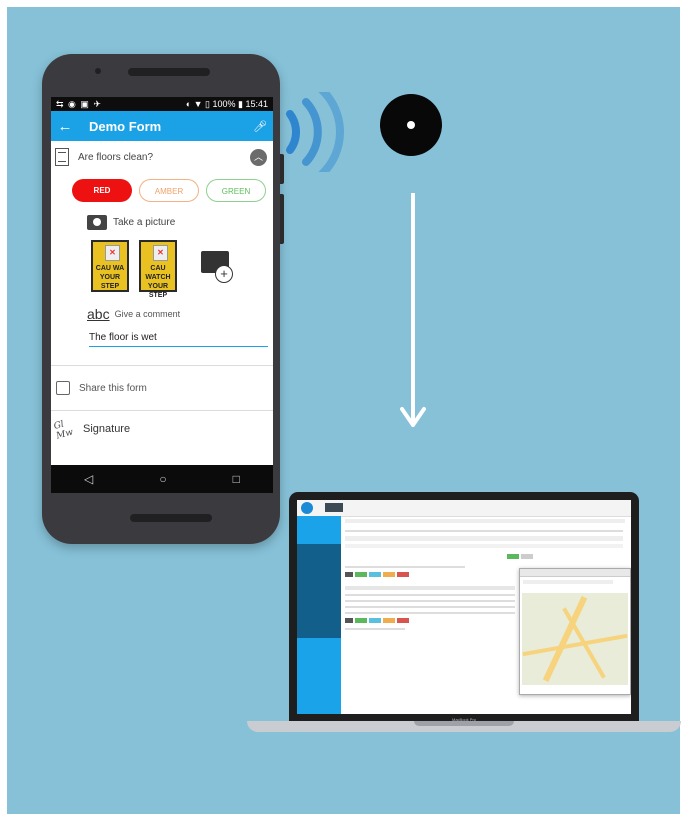 The height and width of the screenshot is (816, 681). I want to click on wireless-signal-icon, so click(315, 132).